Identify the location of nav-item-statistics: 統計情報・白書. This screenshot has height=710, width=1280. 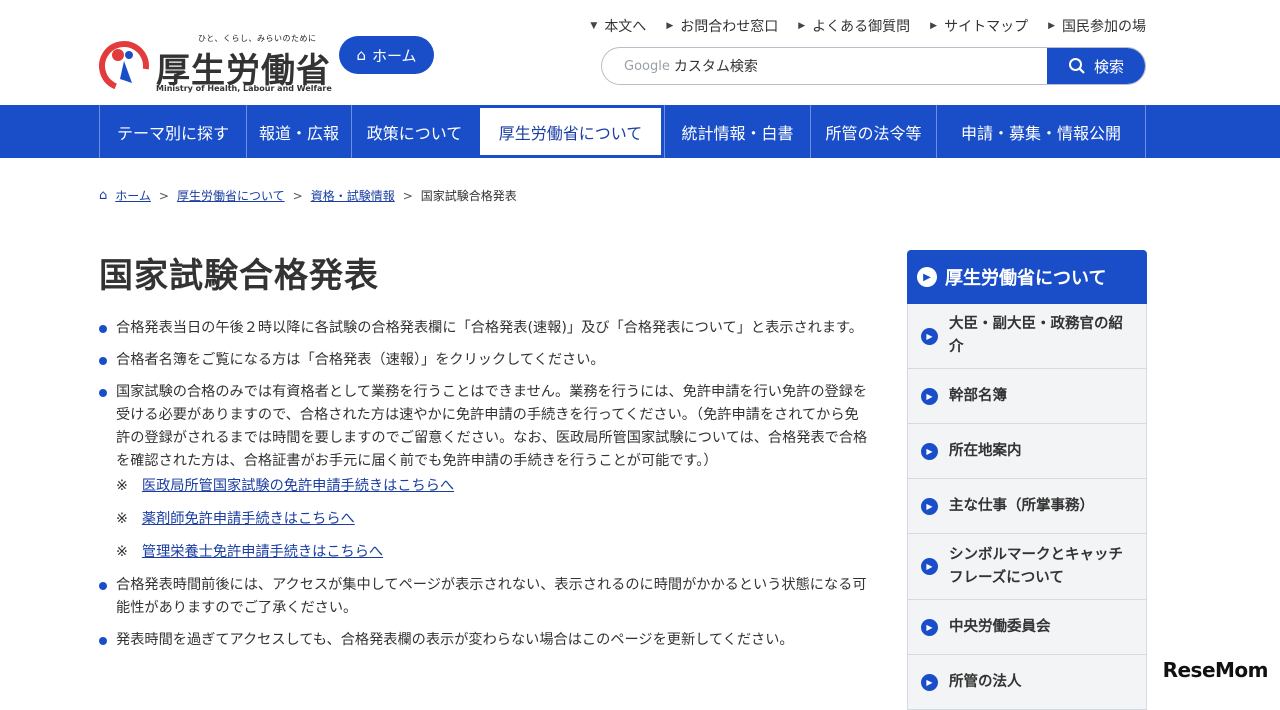
(737, 131).